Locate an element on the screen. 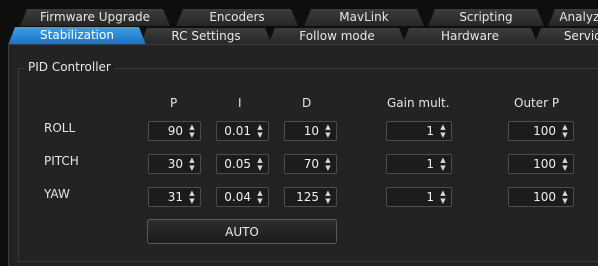 This screenshot has height=266, width=598. roll-d-spinbox: 10 ▲ ▼ is located at coordinates (310, 131).